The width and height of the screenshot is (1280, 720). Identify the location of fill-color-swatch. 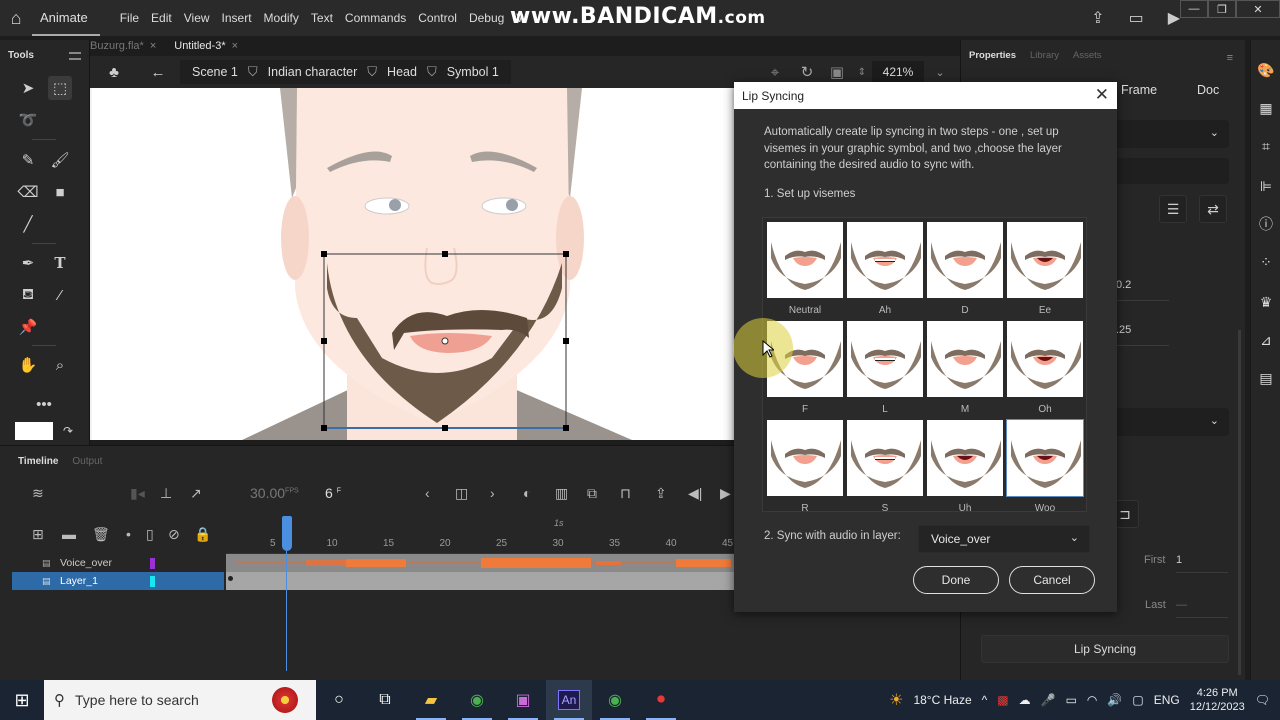
(34, 431).